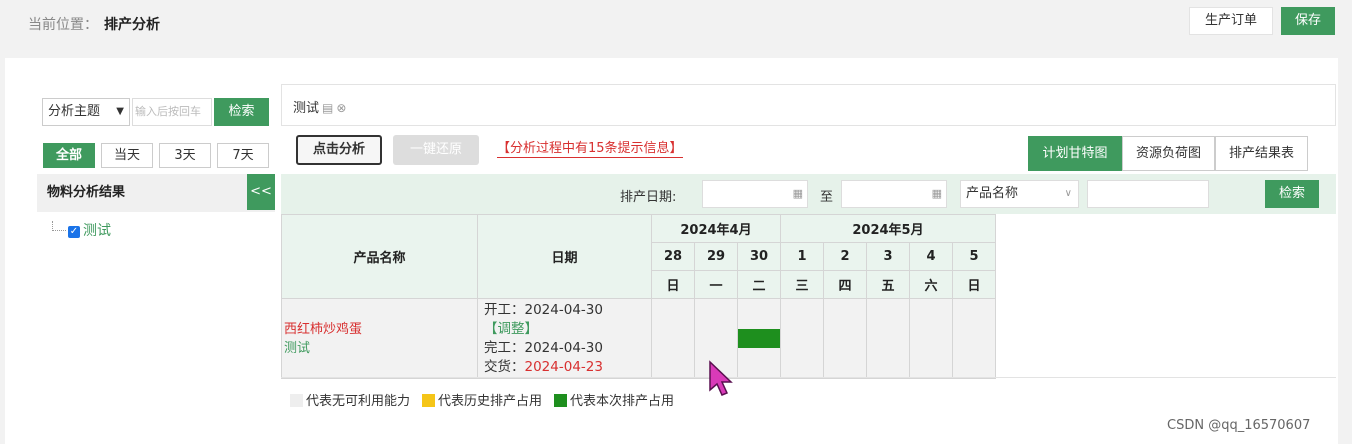  I want to click on product-cell: 西红柿炒鸡蛋 测试, so click(379, 338).